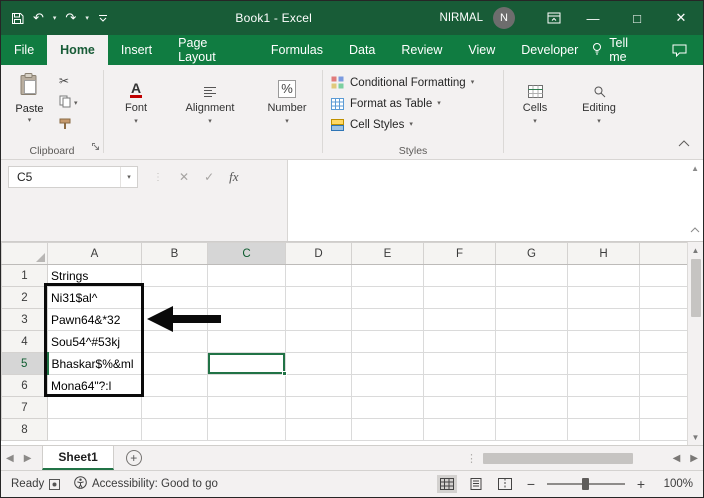 The image size is (704, 498). What do you see at coordinates (287, 112) in the screenshot?
I see `number-group-button: % Number ▾` at bounding box center [287, 112].